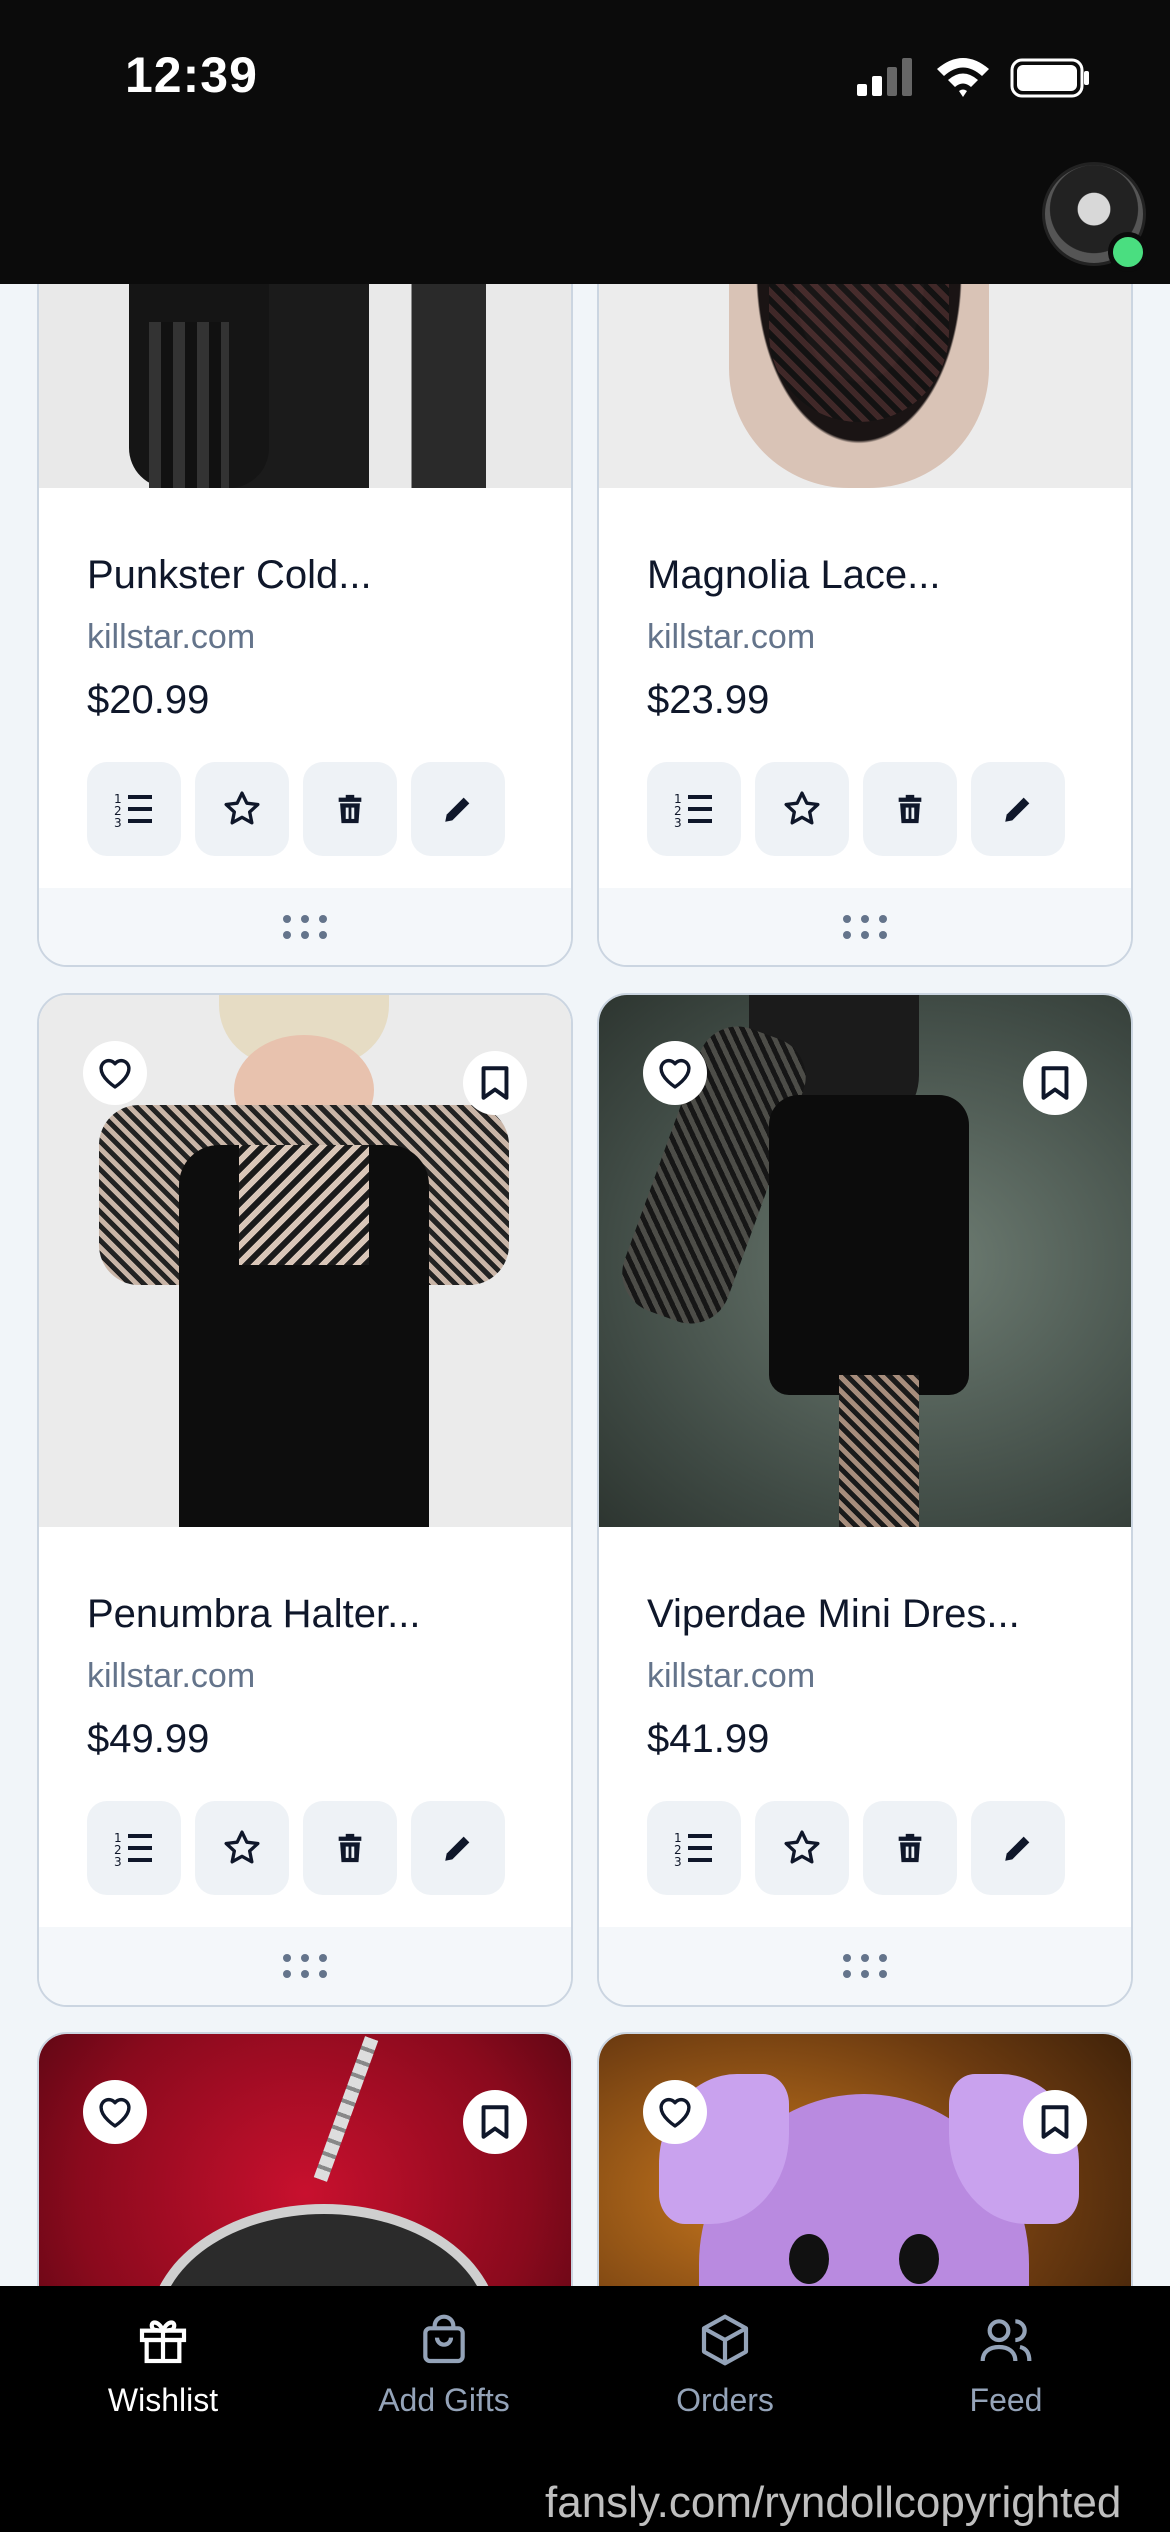 Image resolution: width=1170 pixels, height=2532 pixels. Describe the element at coordinates (708, 1739) in the screenshot. I see `product-price: $41.99` at that location.